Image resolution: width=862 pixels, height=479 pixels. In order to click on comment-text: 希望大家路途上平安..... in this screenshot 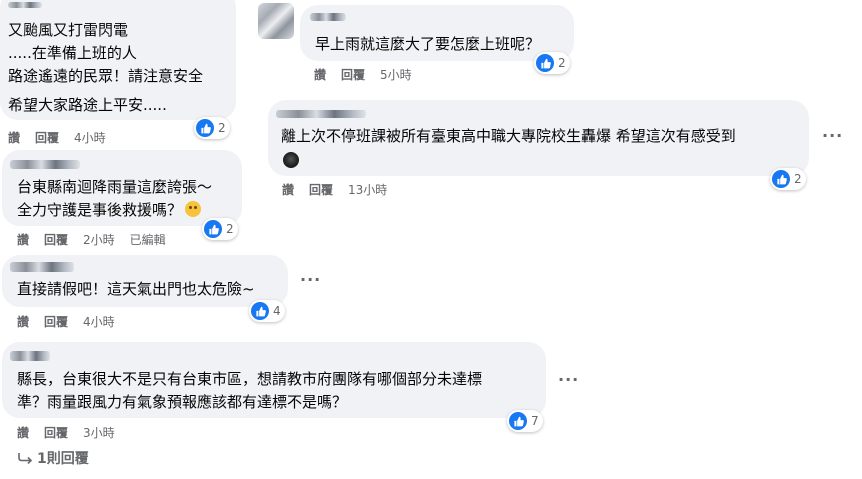, I will do `click(87, 105)`.